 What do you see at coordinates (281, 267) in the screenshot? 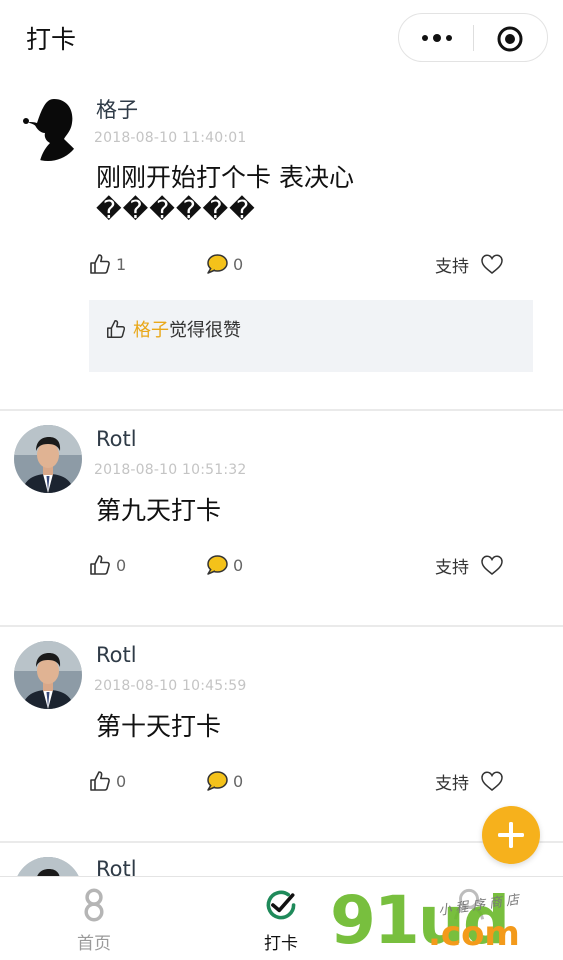
I see `post-actions: 1 0 支持` at bounding box center [281, 267].